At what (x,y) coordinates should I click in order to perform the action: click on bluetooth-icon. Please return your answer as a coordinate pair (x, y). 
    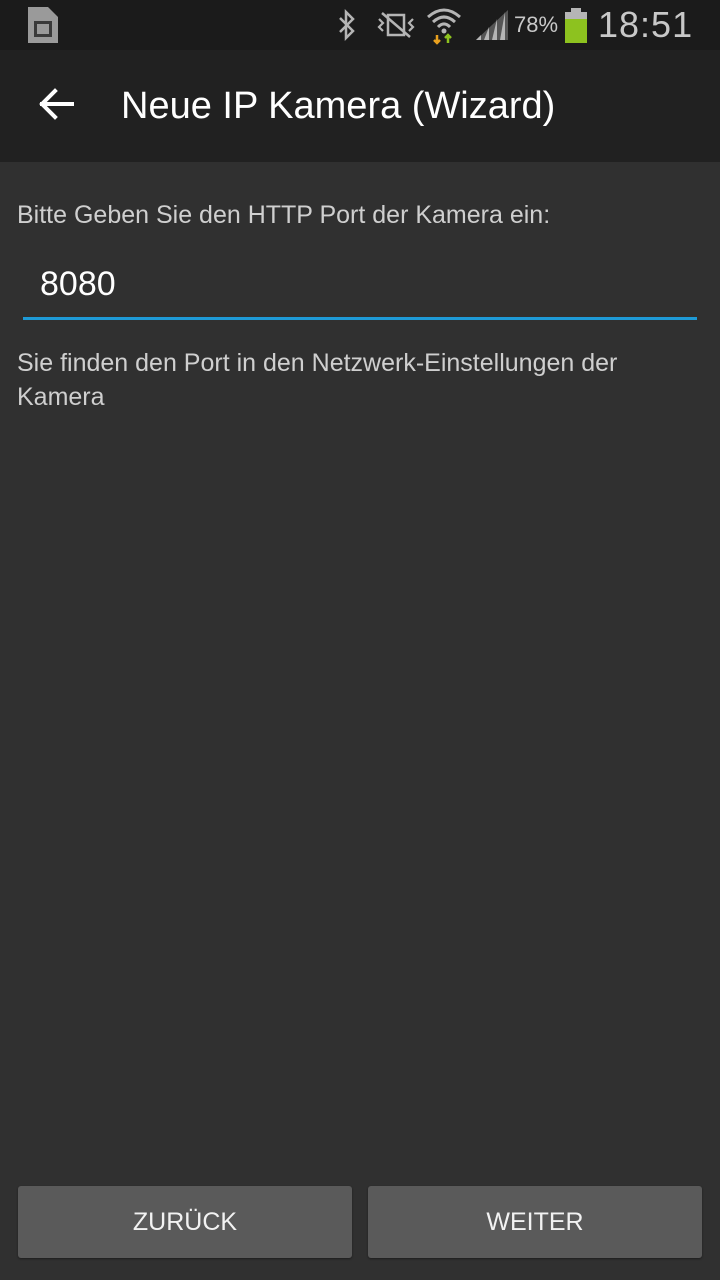
    Looking at the image, I should click on (347, 25).